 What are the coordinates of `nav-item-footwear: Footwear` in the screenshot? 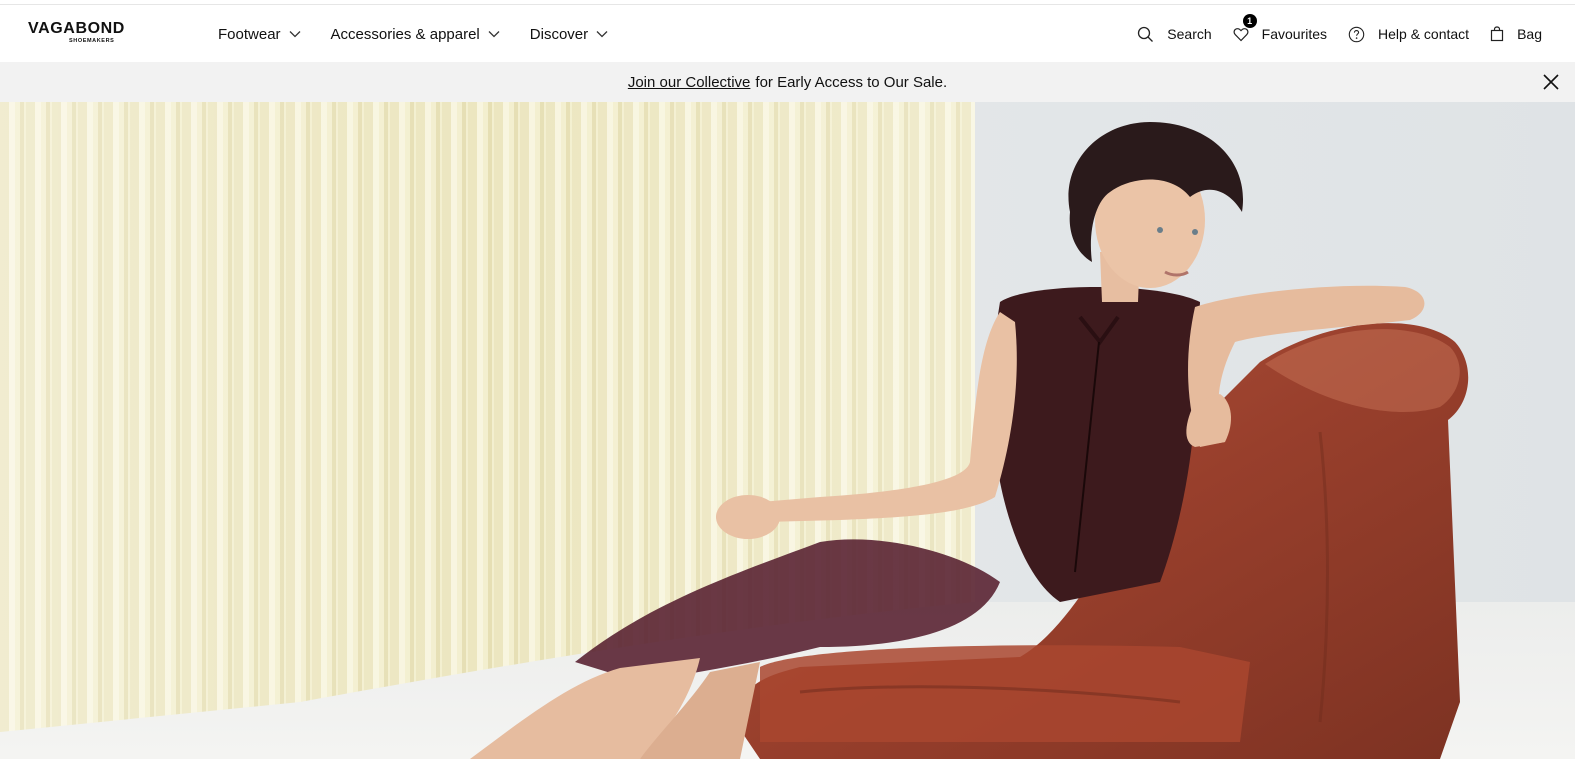 It's located at (259, 34).